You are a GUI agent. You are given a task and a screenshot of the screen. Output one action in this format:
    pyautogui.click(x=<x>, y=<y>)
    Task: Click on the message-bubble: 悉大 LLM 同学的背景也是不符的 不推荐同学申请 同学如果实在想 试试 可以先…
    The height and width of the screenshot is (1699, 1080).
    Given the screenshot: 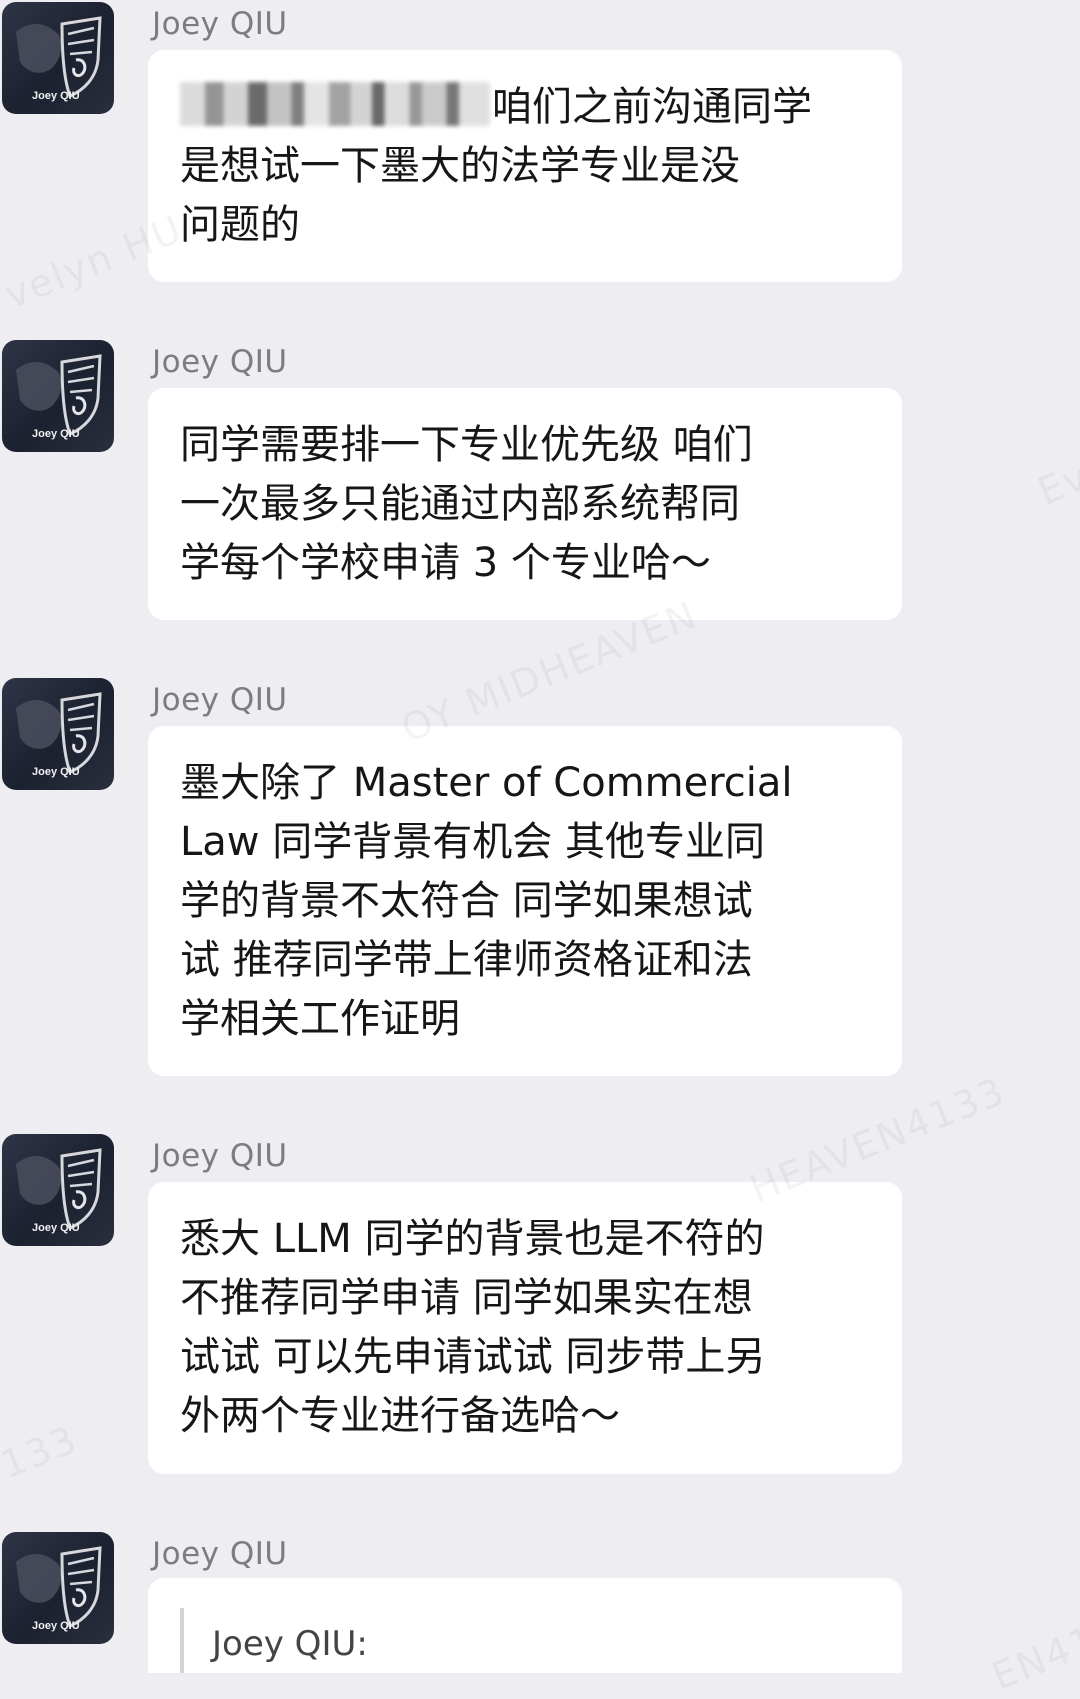 What is the action you would take?
    pyautogui.click(x=525, y=1328)
    